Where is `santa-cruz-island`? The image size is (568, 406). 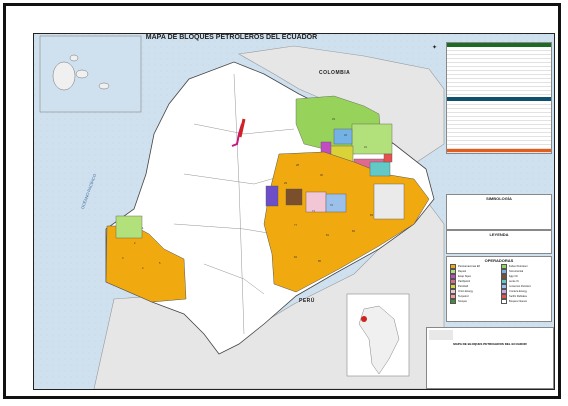
santa-cruz-island is located at coordinates (82, 74).